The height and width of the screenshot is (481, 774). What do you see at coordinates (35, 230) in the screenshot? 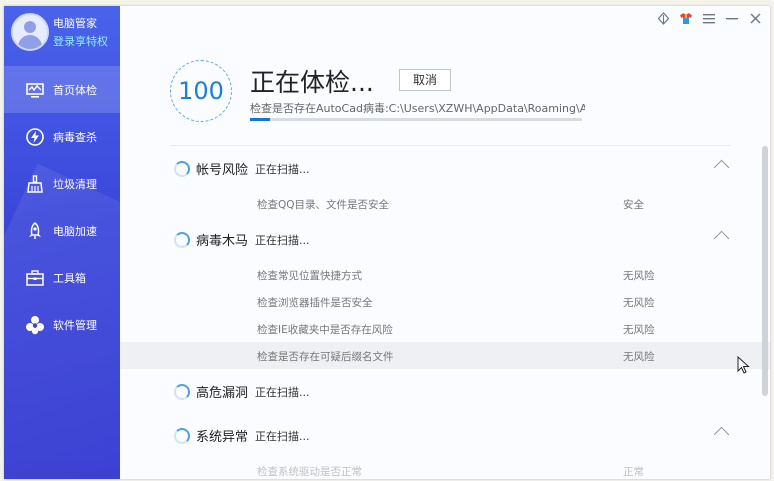
I see `rocket-icon` at bounding box center [35, 230].